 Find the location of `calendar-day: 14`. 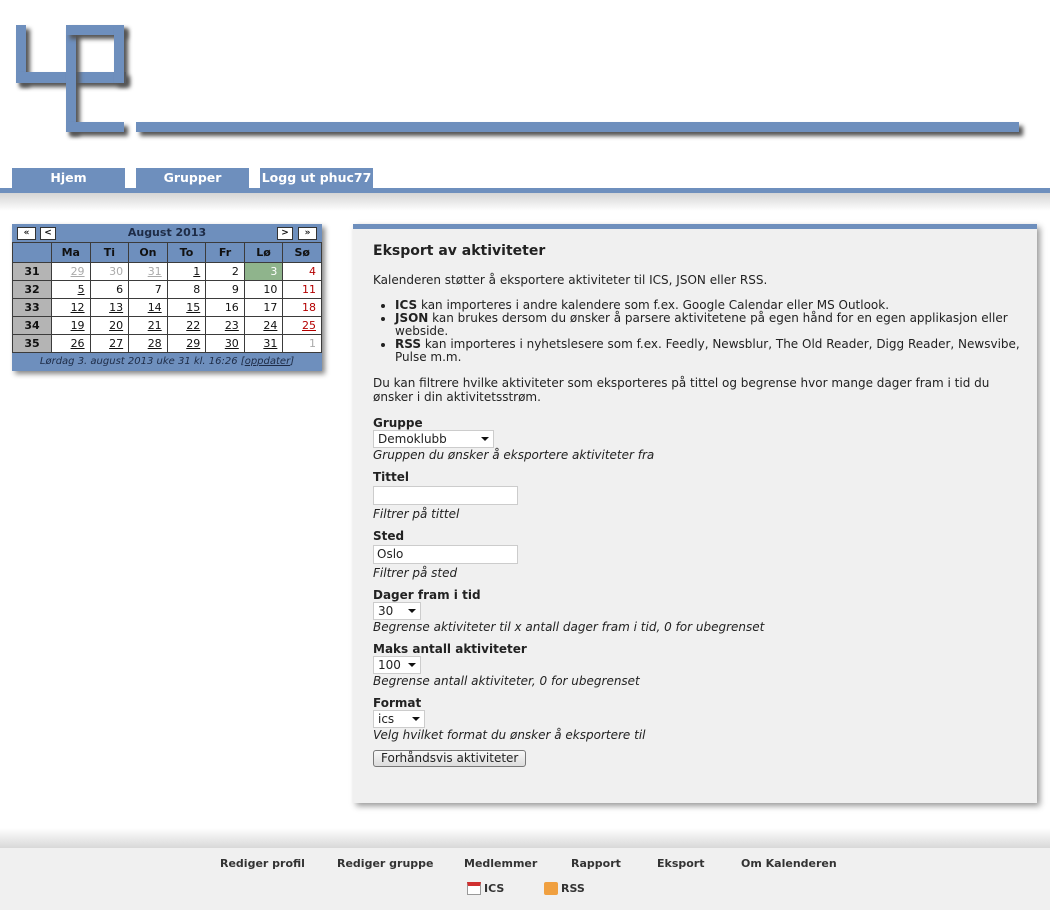

calendar-day: 14 is located at coordinates (148, 307).